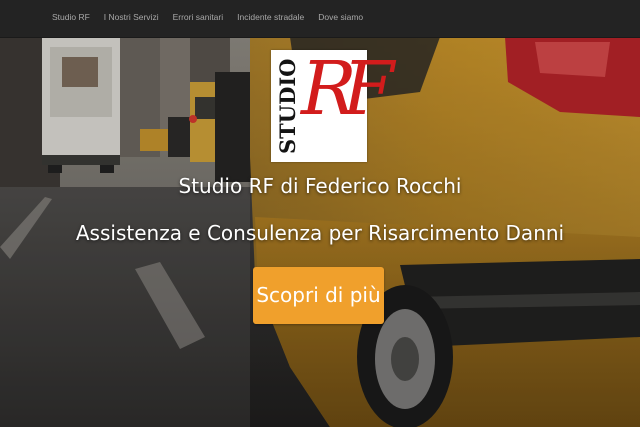 This screenshot has height=427, width=640. I want to click on nav-item-studio-rf: Studio RF, so click(71, 17).